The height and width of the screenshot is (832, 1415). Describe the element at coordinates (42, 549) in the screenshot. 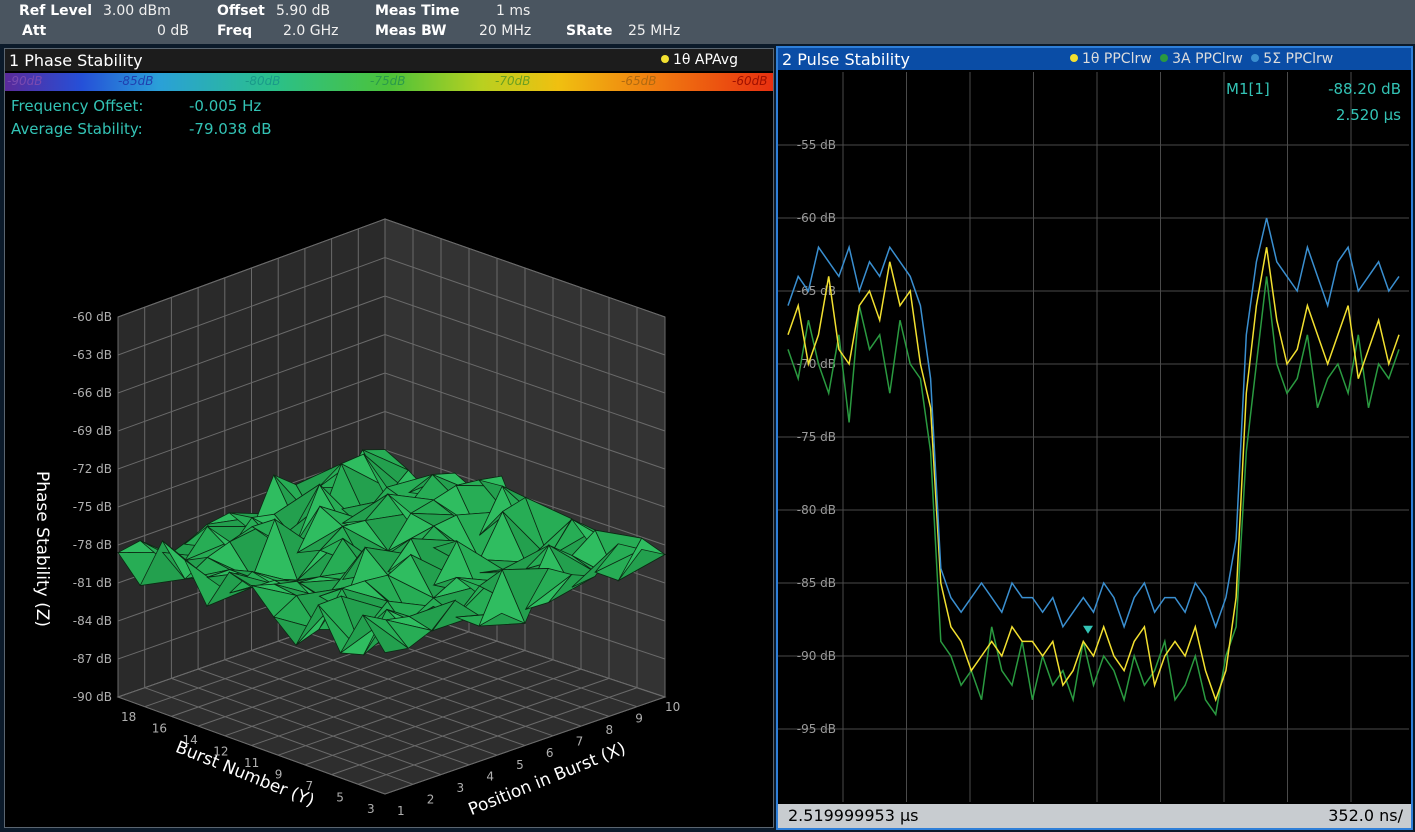

I see `z-axis-label: Phase Stability (Z)` at that location.